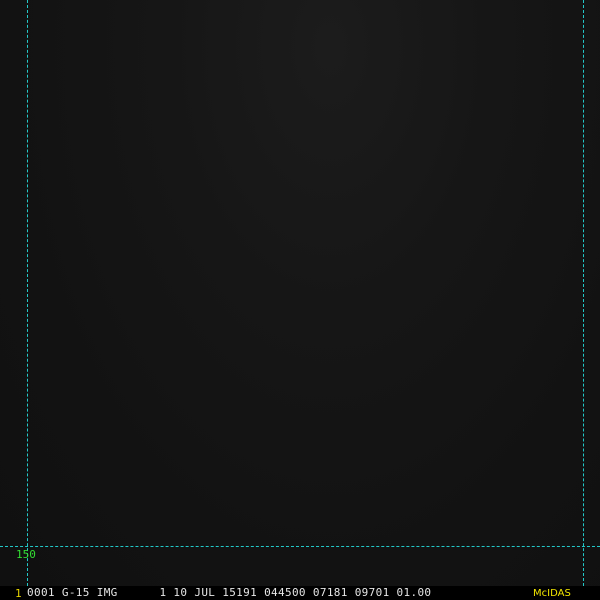  Describe the element at coordinates (18, 593) in the screenshot. I see `frame-number: 1` at that location.